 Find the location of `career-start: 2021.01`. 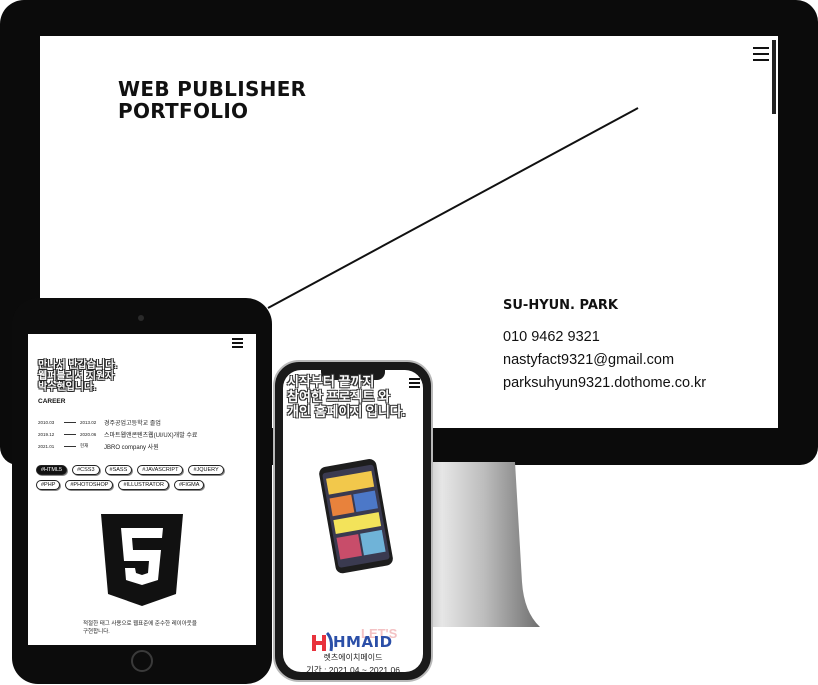

career-start: 2021.01 is located at coordinates (46, 446).